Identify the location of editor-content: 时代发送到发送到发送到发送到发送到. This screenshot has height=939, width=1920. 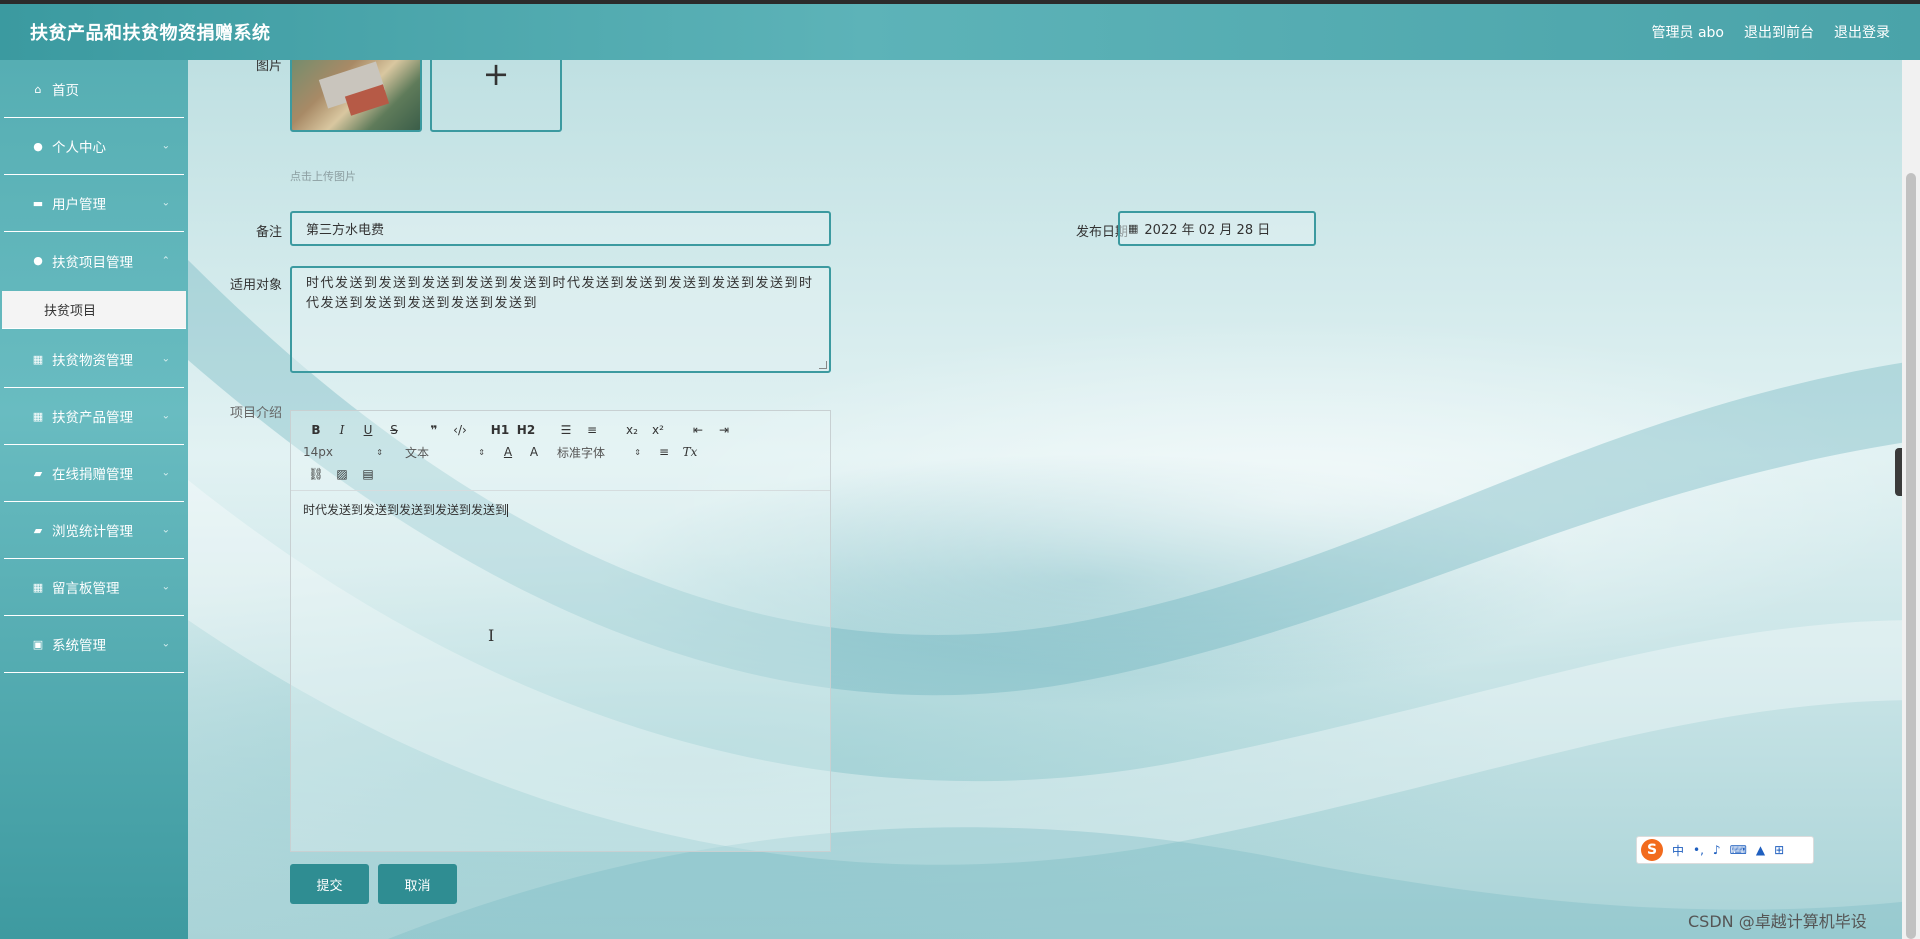
(560, 509).